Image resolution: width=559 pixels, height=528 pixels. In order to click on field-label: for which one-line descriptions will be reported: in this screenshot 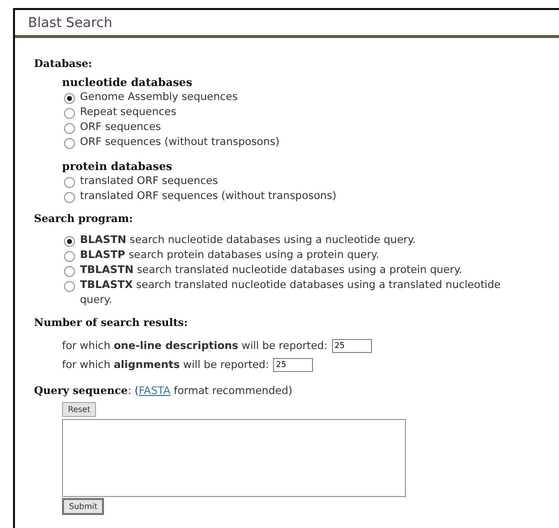, I will do `click(195, 346)`.